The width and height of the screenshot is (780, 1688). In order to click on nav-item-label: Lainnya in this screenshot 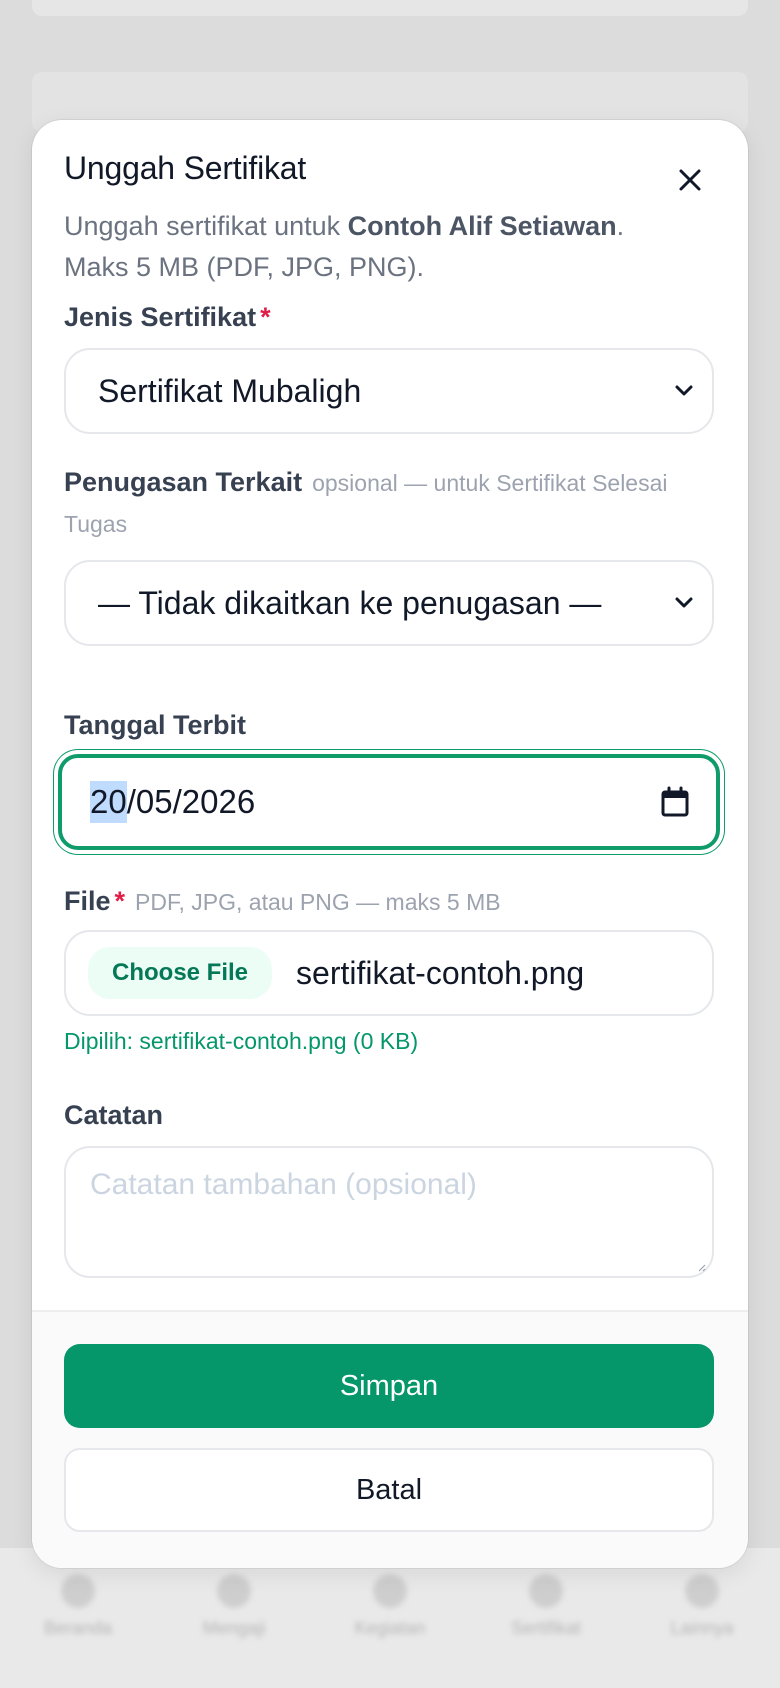, I will do `click(702, 1628)`.